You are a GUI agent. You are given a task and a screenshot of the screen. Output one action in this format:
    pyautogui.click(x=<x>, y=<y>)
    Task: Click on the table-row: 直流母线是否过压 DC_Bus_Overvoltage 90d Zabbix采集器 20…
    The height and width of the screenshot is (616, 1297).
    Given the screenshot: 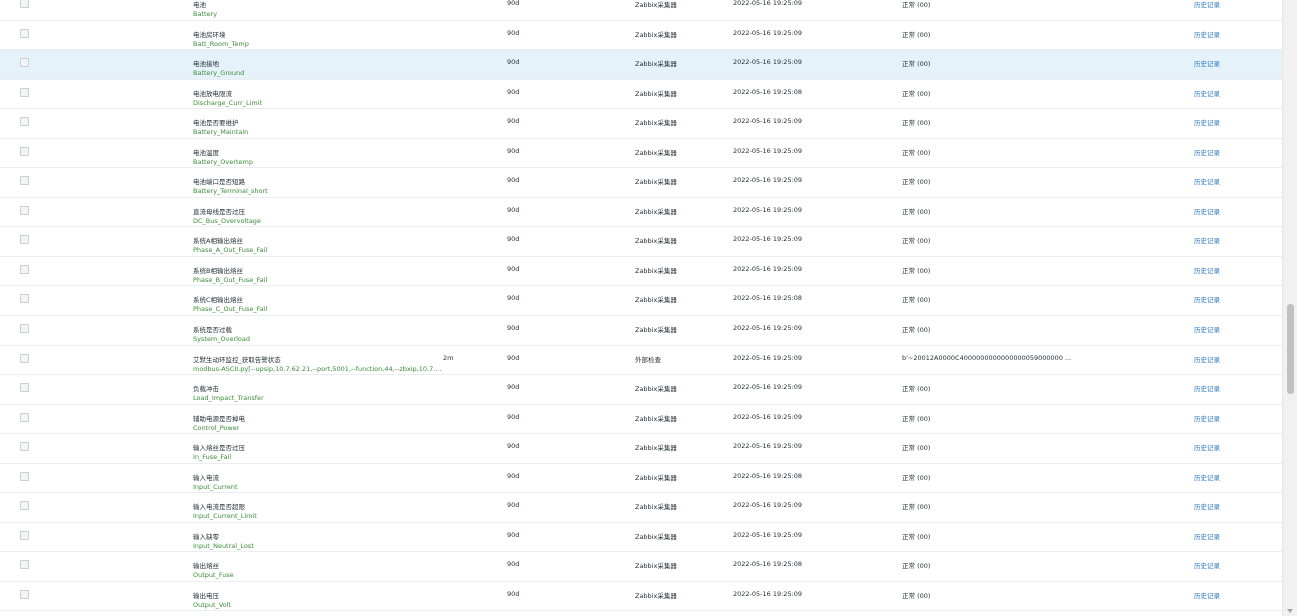 What is the action you would take?
    pyautogui.click(x=641, y=213)
    